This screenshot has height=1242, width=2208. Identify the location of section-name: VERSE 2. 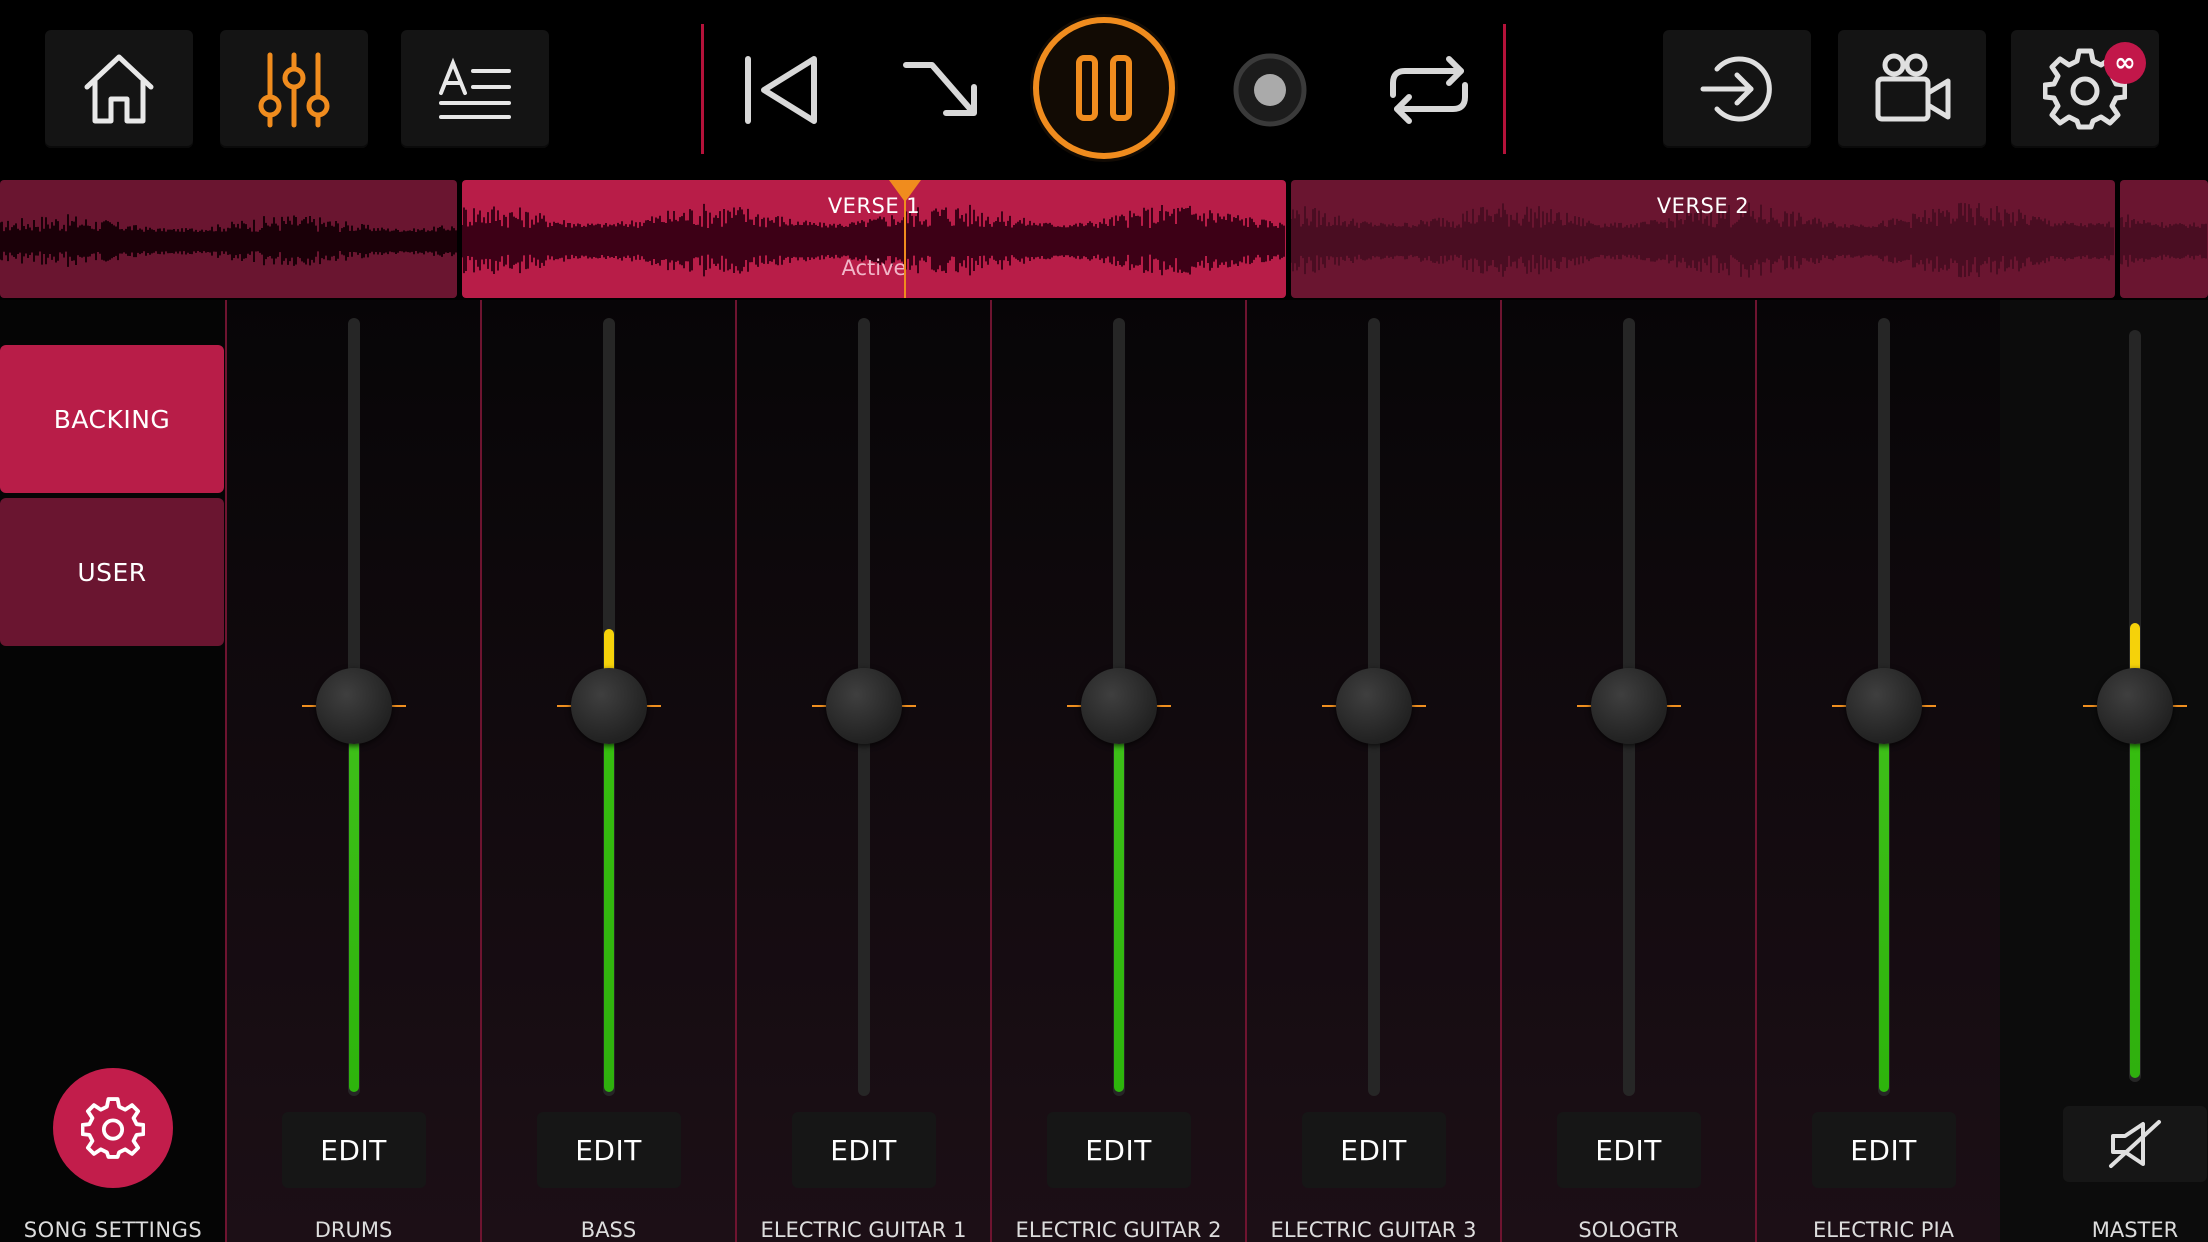
(1703, 206).